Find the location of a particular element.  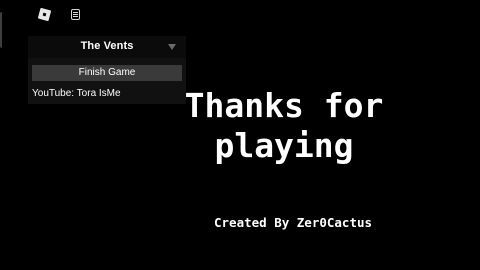

panel-header: The Vents is located at coordinates (107, 47).